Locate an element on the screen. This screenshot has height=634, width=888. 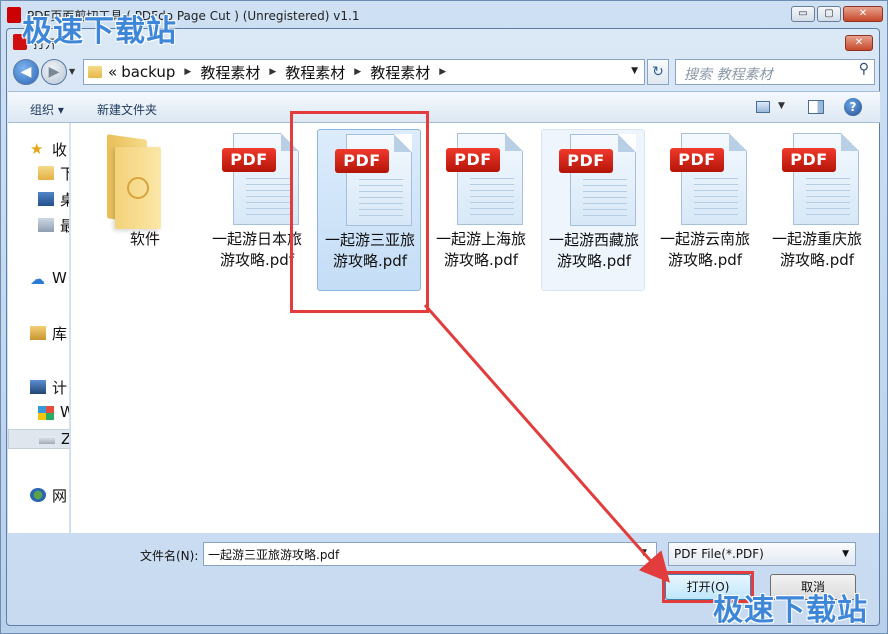
search-icon: ⚲ is located at coordinates (864, 69).